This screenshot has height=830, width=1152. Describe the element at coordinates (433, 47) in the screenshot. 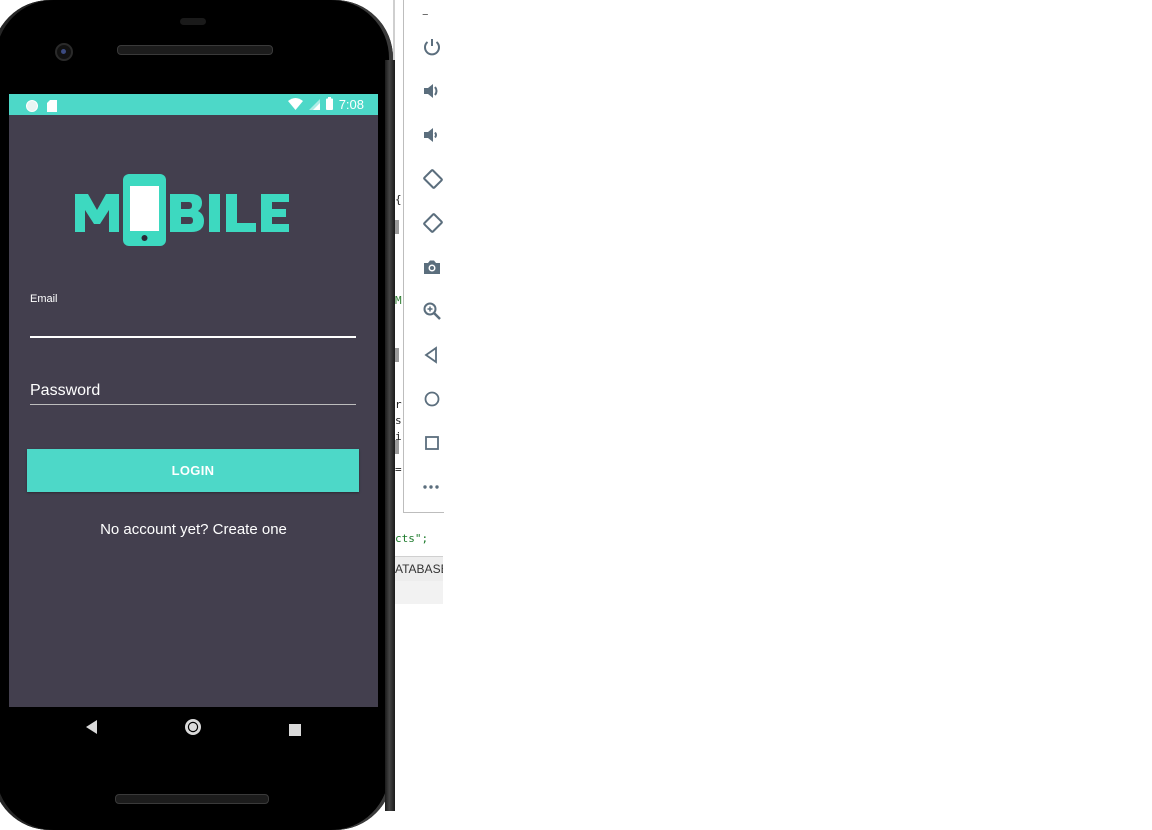

I see `power-icon` at that location.